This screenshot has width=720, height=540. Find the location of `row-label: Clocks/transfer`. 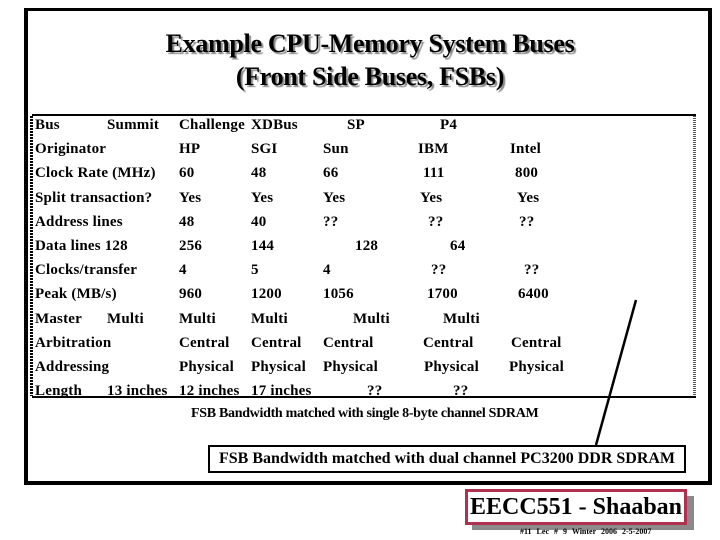

row-label: Clocks/transfer is located at coordinates (86, 270).